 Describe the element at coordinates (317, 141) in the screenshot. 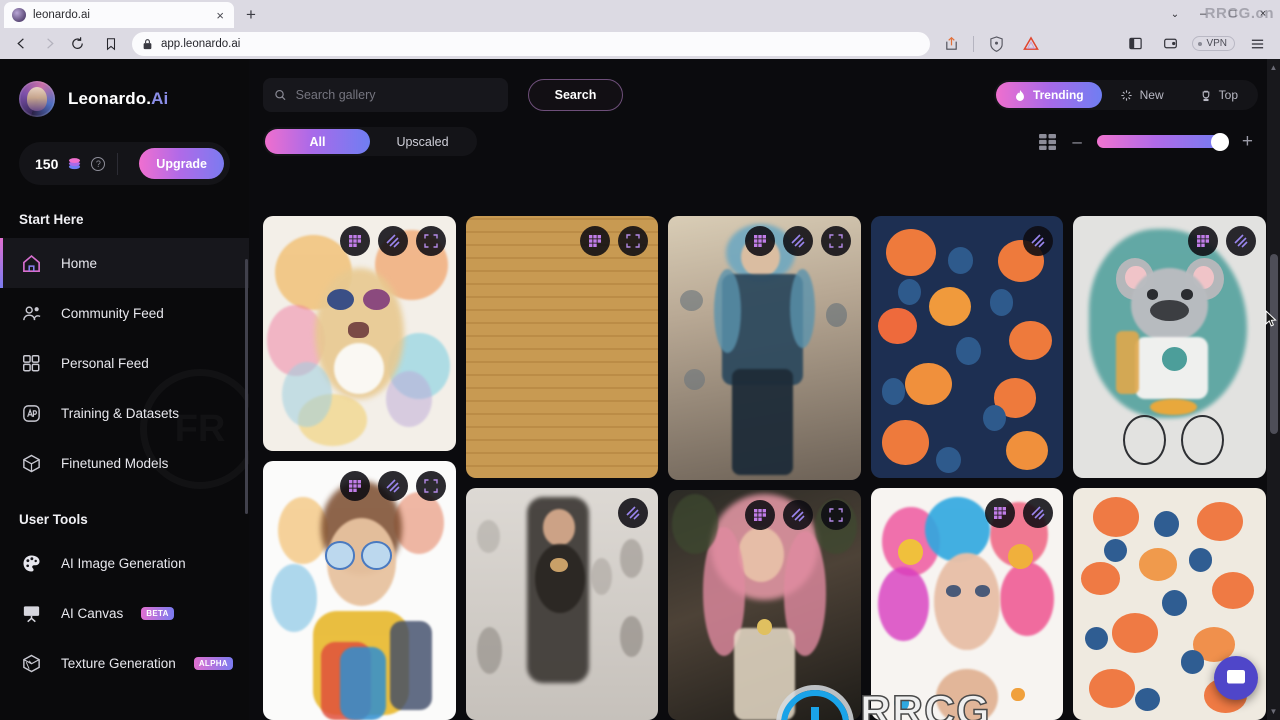

I see `tab-all: All` at that location.